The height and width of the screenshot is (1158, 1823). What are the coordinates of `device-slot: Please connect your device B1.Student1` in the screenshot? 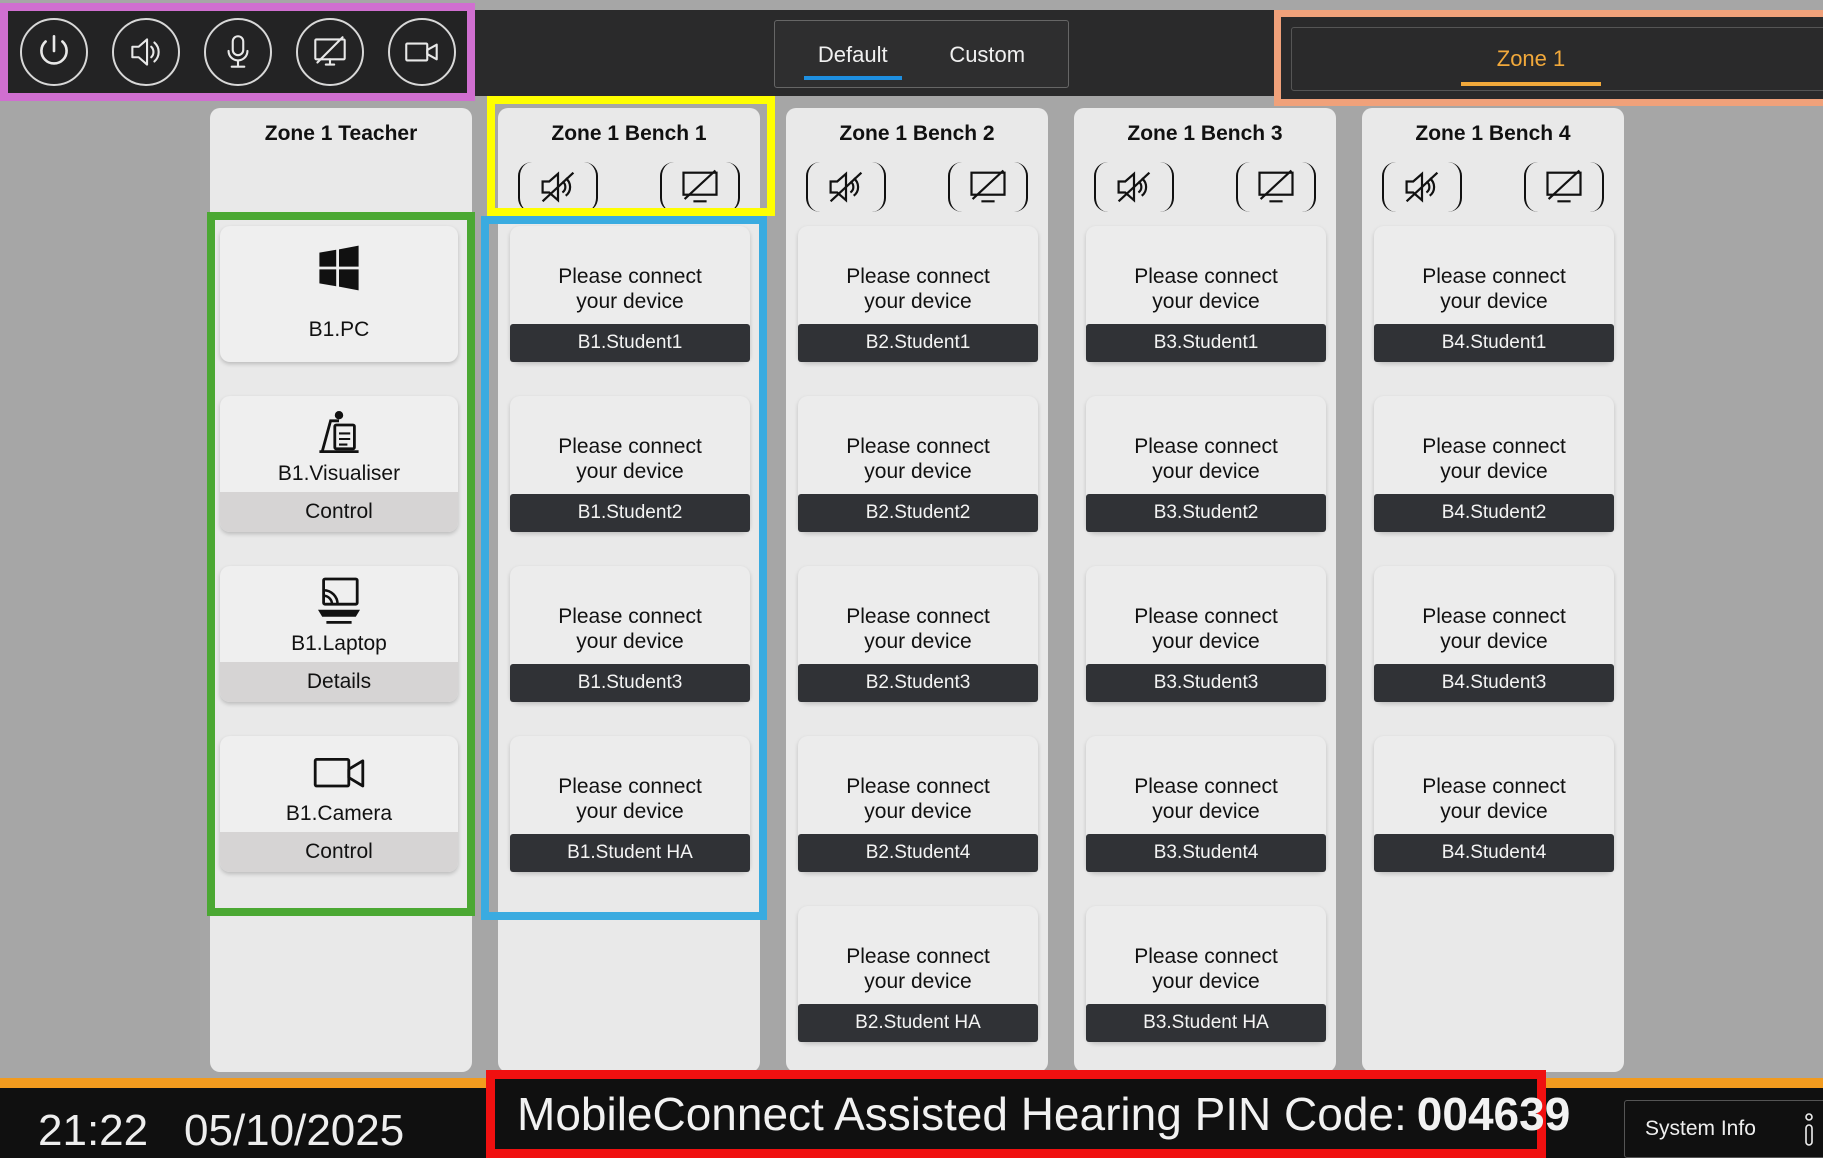 It's located at (630, 294).